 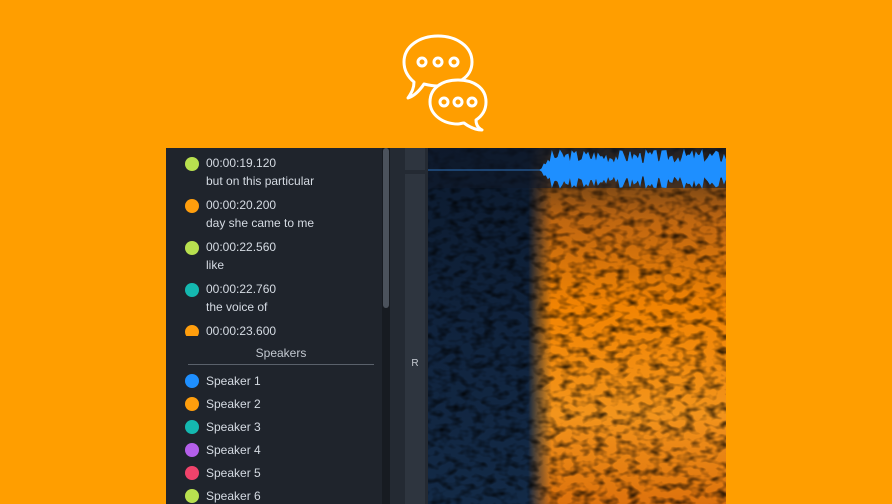 What do you see at coordinates (279, 405) in the screenshot?
I see `speaker-item: Speaker 2` at bounding box center [279, 405].